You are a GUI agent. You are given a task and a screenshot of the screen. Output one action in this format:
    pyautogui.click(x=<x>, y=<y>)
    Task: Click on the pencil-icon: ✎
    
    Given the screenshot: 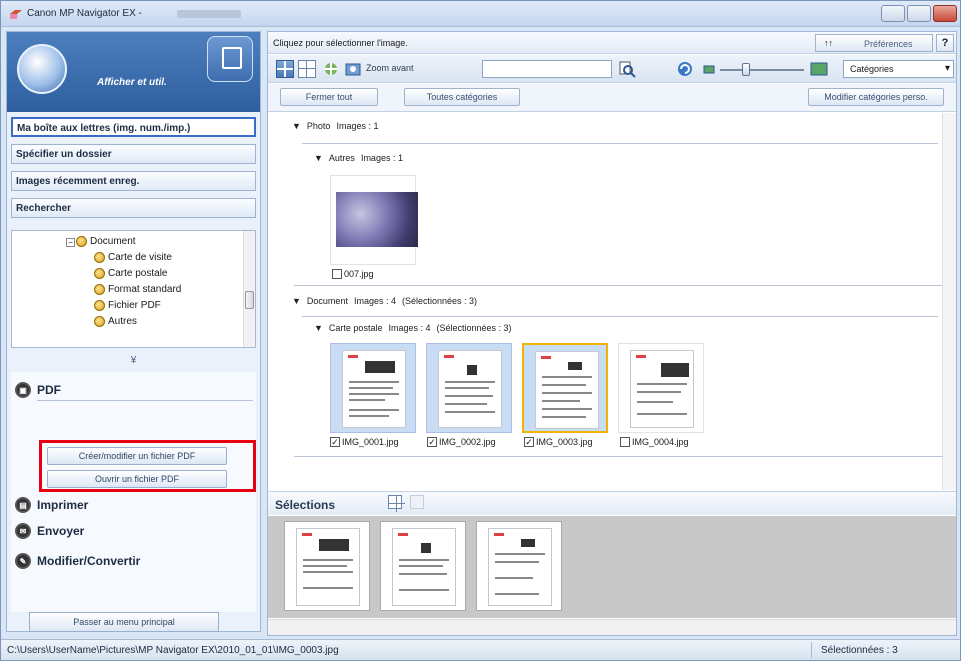 What is the action you would take?
    pyautogui.click(x=23, y=561)
    